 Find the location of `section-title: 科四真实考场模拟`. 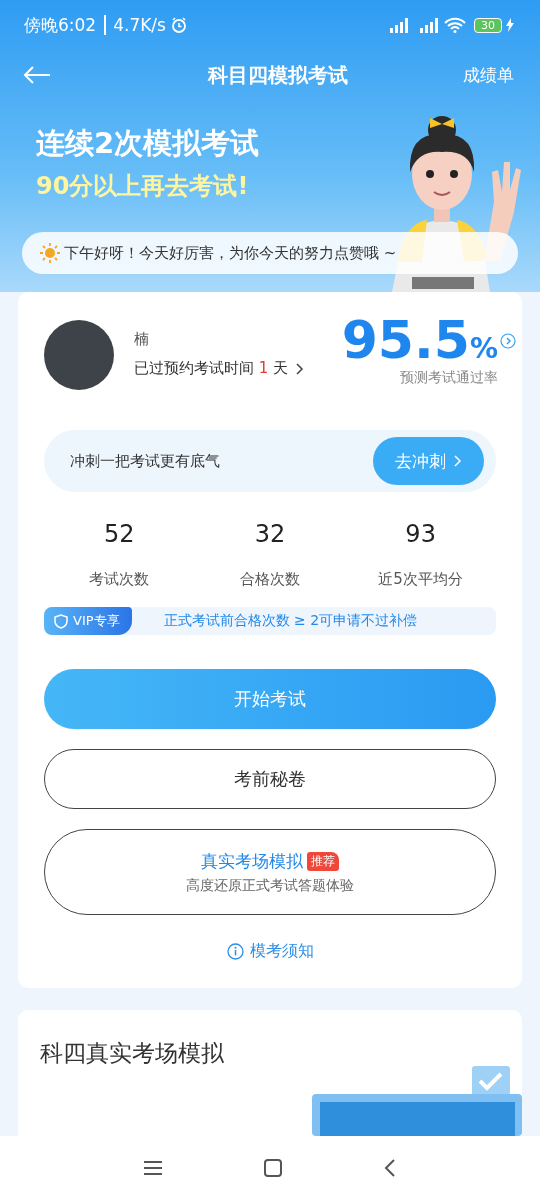

section-title: 科四真实考场模拟 is located at coordinates (132, 1053).